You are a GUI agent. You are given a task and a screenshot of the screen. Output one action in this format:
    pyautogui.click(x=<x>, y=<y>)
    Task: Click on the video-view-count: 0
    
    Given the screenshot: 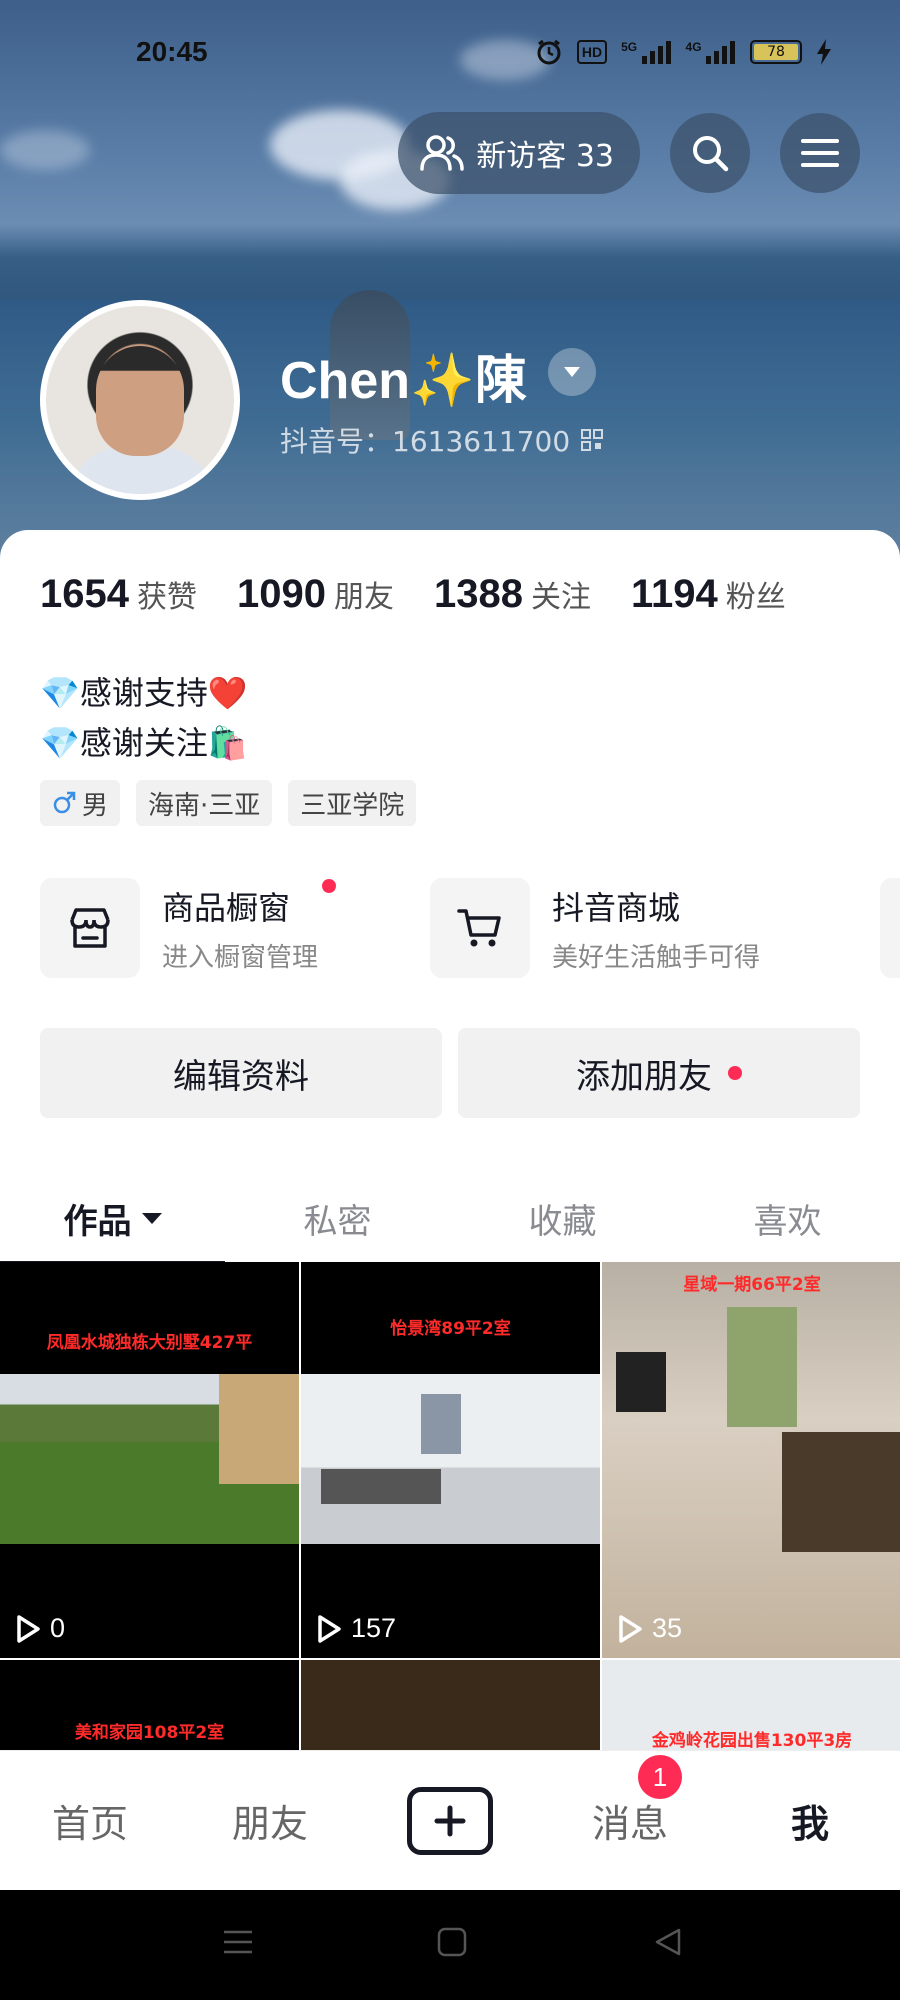 What is the action you would take?
    pyautogui.click(x=58, y=1628)
    